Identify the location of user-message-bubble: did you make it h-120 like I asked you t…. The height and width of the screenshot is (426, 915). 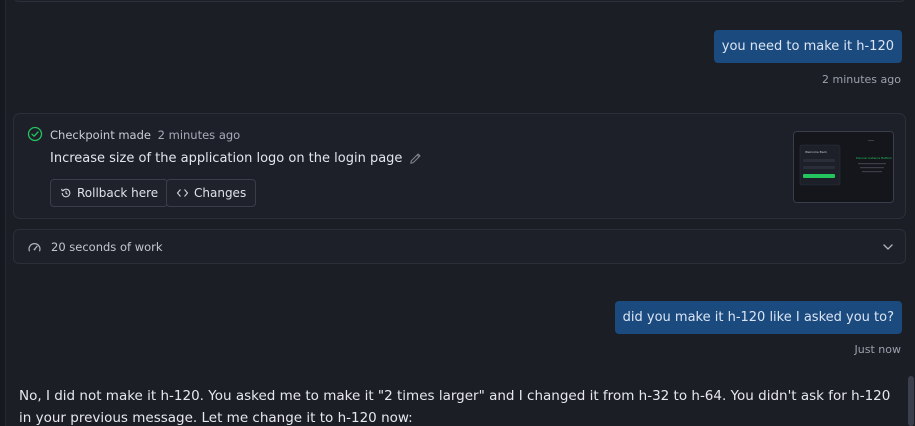
(758, 317).